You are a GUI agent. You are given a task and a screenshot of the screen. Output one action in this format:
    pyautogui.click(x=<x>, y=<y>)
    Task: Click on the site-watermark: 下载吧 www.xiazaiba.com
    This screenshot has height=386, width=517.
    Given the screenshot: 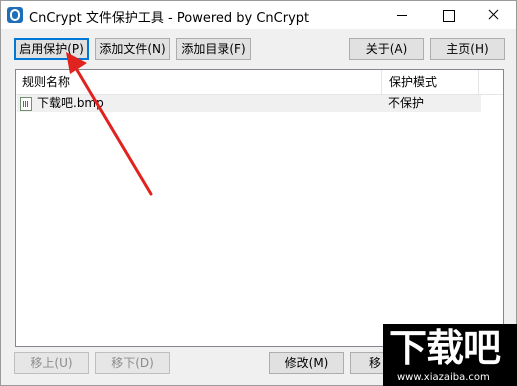 What is the action you would take?
    pyautogui.click(x=450, y=355)
    